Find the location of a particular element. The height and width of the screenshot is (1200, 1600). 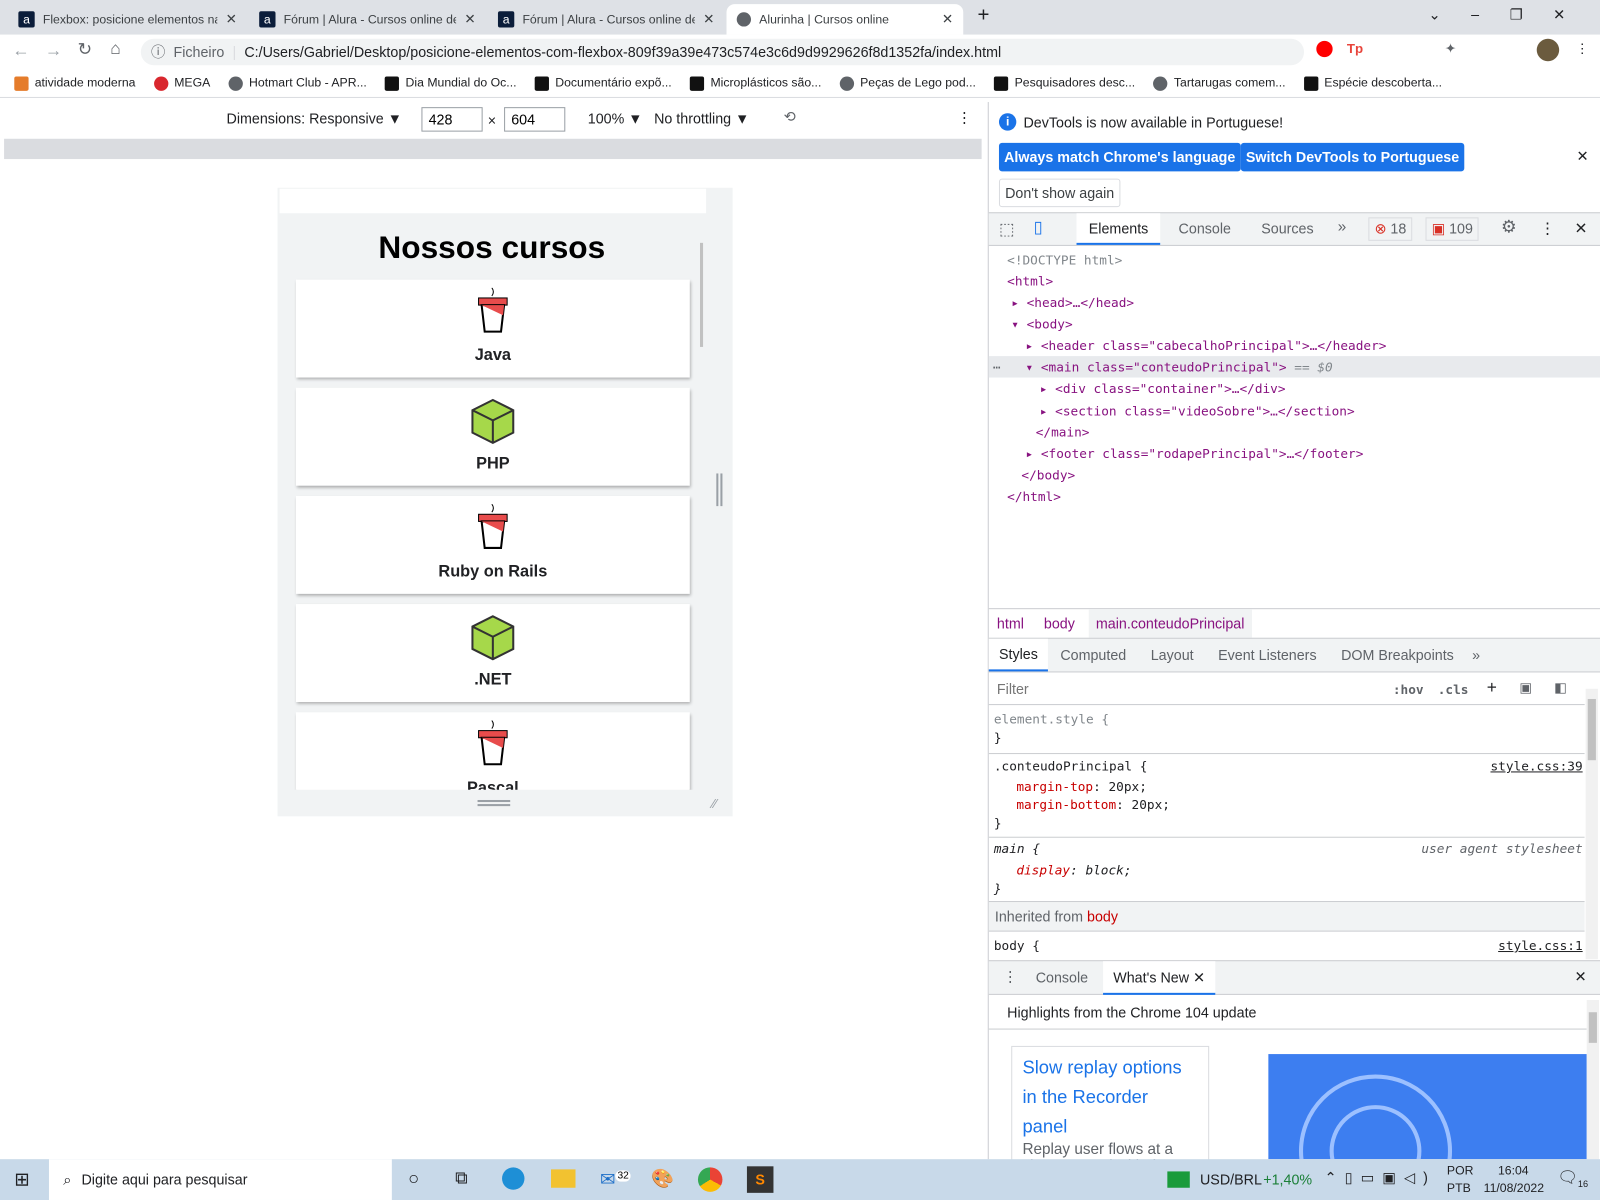

issues-badge: ▣ 109 is located at coordinates (1452, 229).